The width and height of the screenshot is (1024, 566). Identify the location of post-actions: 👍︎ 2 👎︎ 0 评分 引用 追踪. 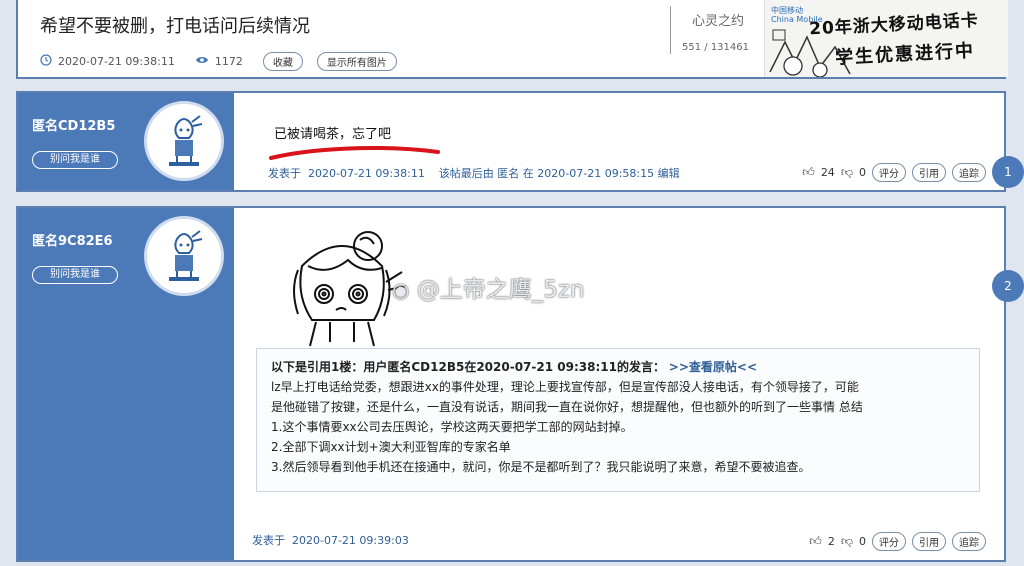
(897, 541).